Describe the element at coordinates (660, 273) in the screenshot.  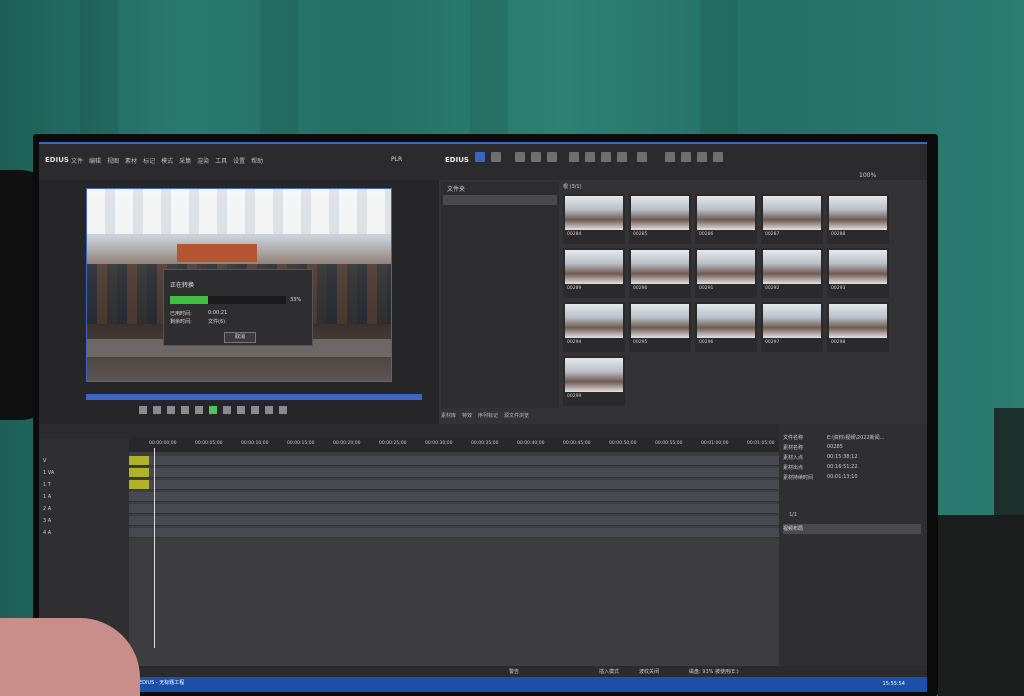
I see `clip-thumbnail: 00290` at that location.